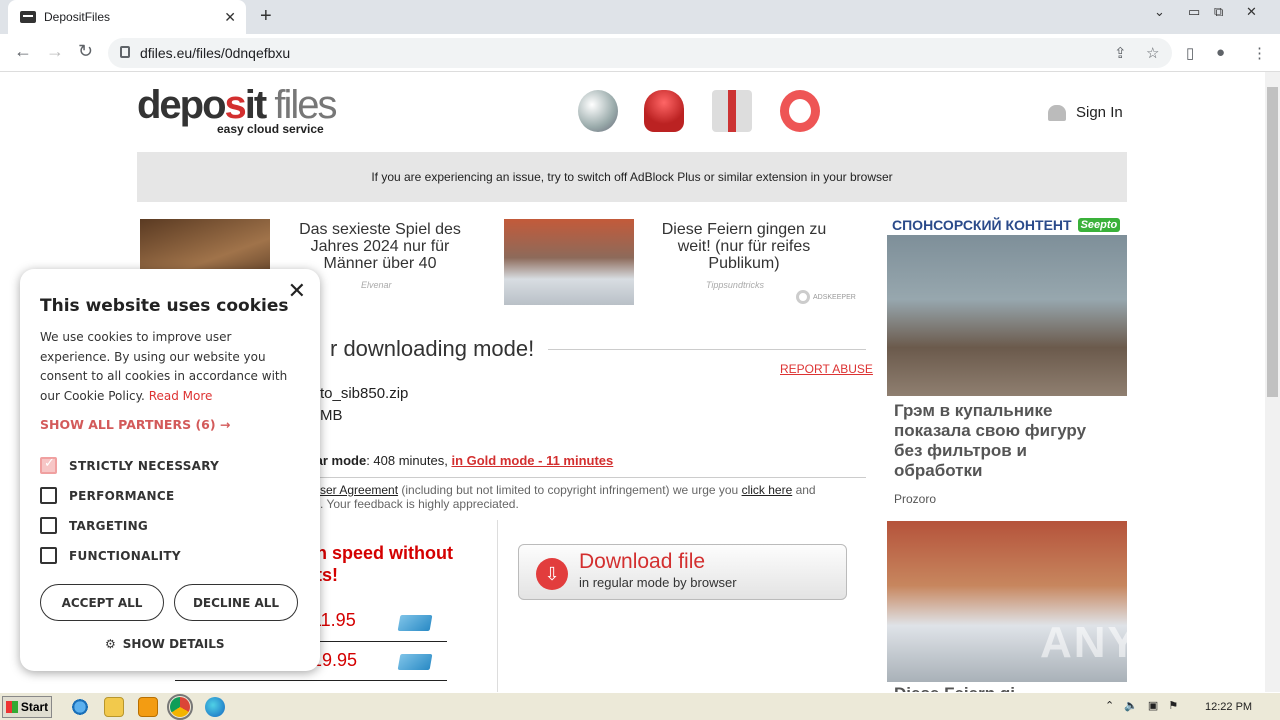  What do you see at coordinates (954, 688) in the screenshot?
I see `sponsored-headline-2: Diese Feiern gi` at bounding box center [954, 688].